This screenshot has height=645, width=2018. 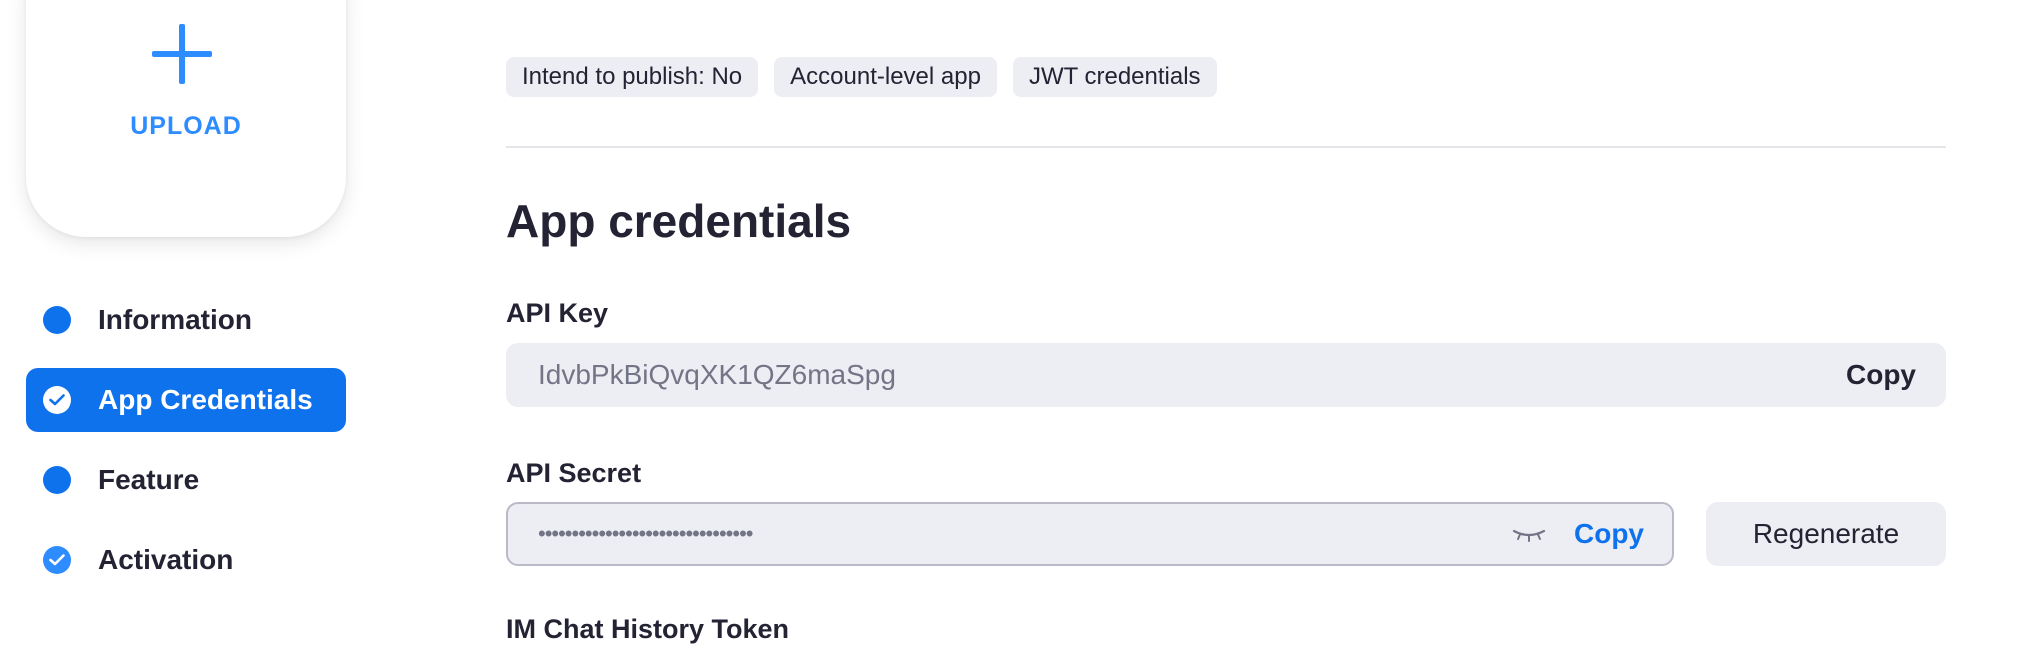 What do you see at coordinates (186, 126) in the screenshot?
I see `upload-label: UPLOAD` at bounding box center [186, 126].